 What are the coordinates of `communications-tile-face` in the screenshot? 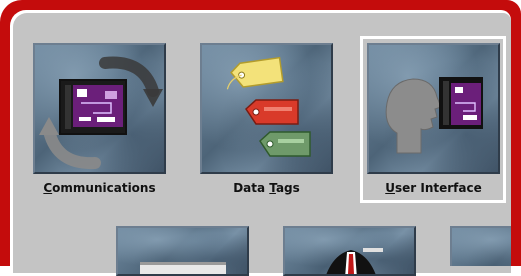 It's located at (99, 108).